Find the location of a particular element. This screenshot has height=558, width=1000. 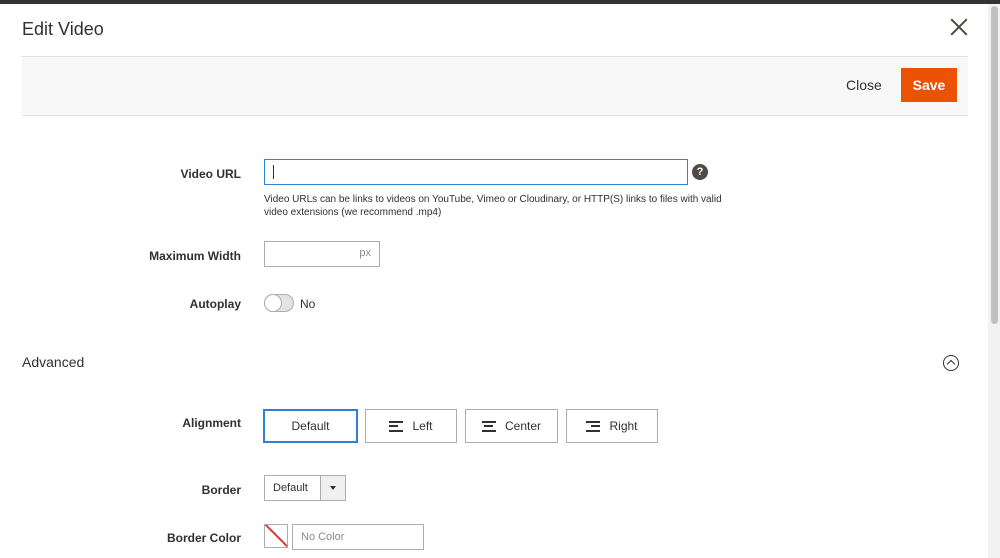

caret-down-icon is located at coordinates (332, 488).